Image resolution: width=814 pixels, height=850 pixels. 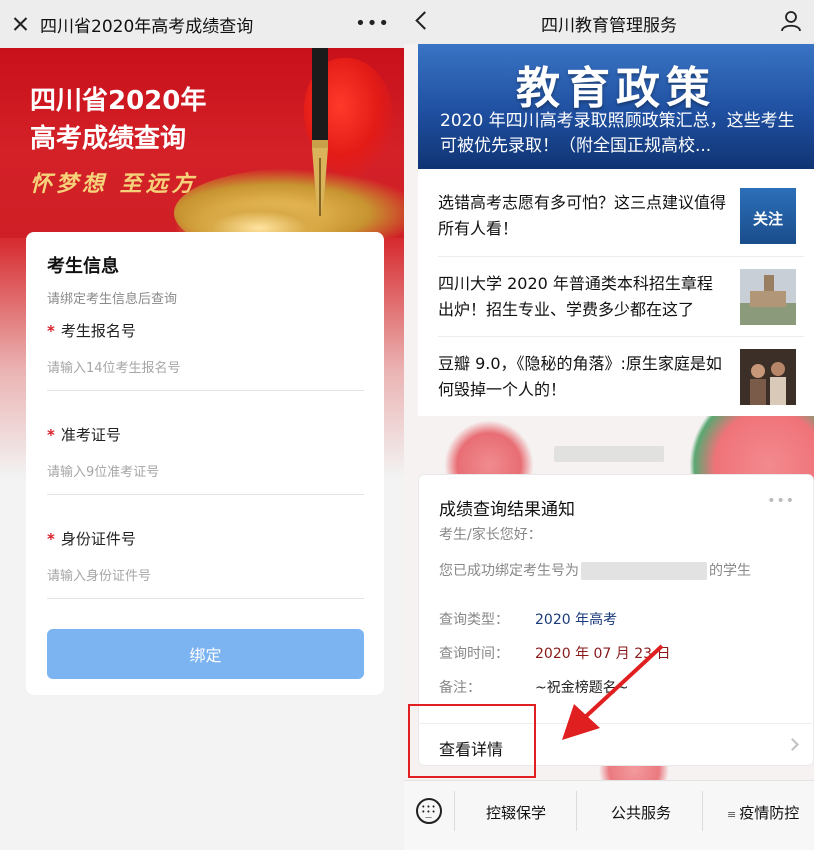 I want to click on blurred-student-number, so click(x=644, y=571).